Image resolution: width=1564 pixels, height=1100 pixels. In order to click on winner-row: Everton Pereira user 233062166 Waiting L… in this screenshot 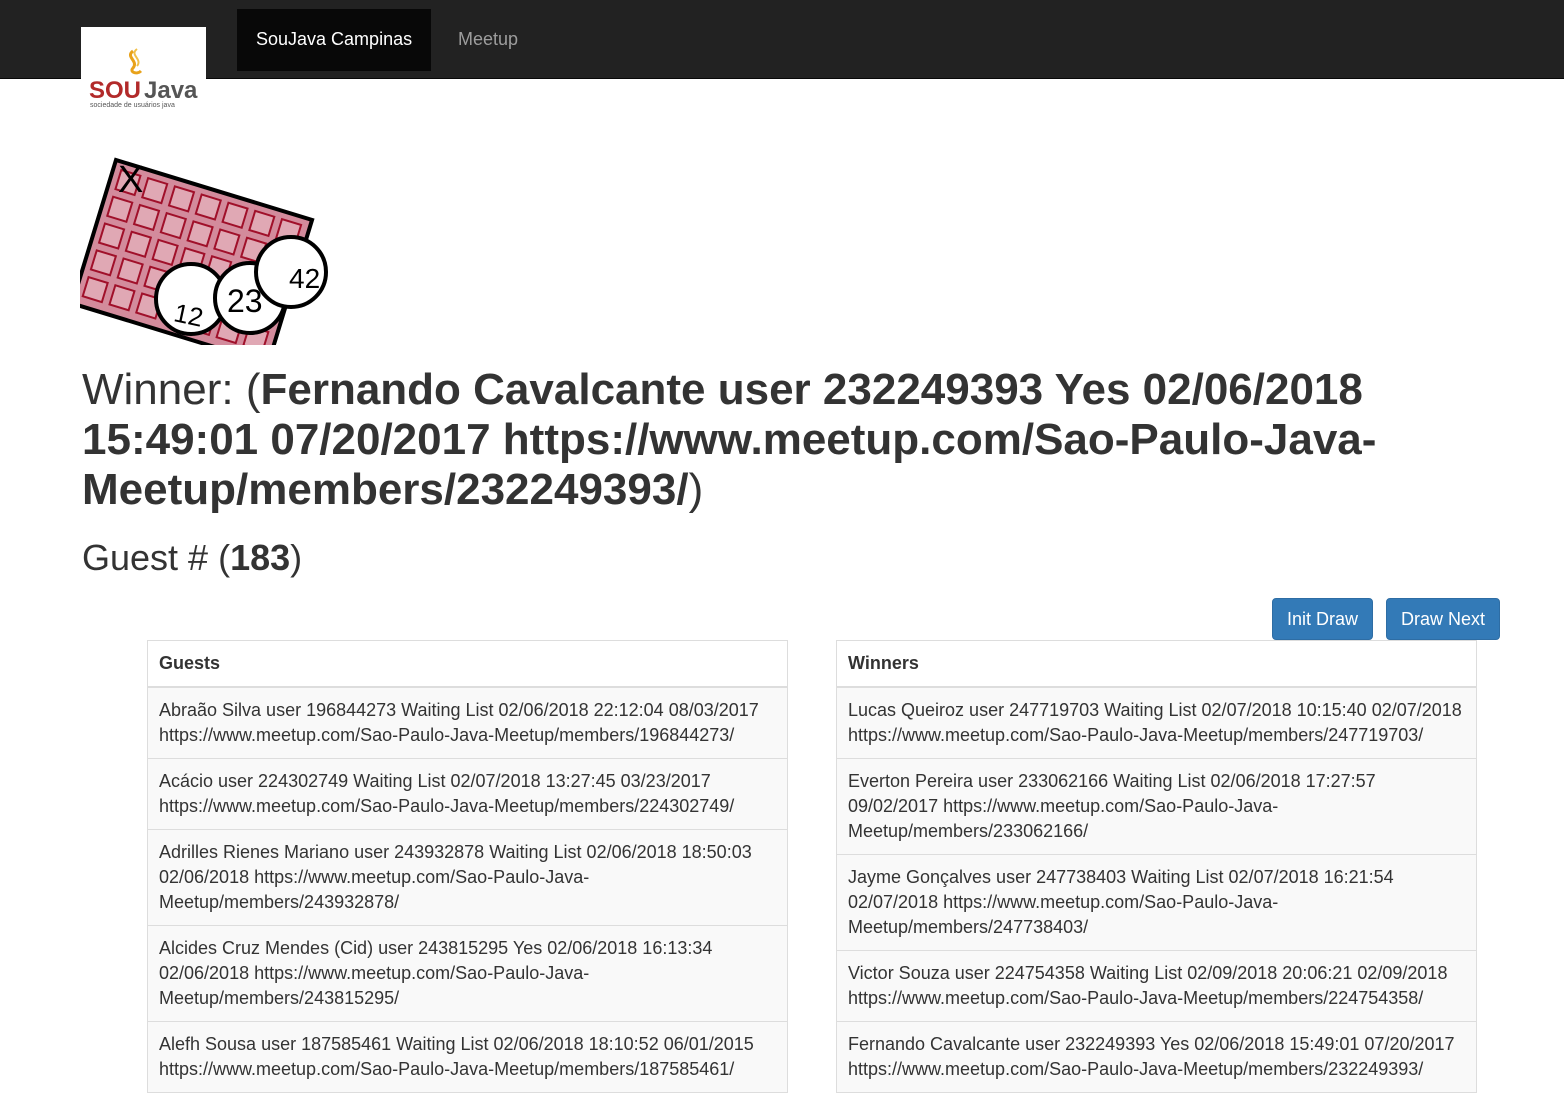, I will do `click(1156, 806)`.